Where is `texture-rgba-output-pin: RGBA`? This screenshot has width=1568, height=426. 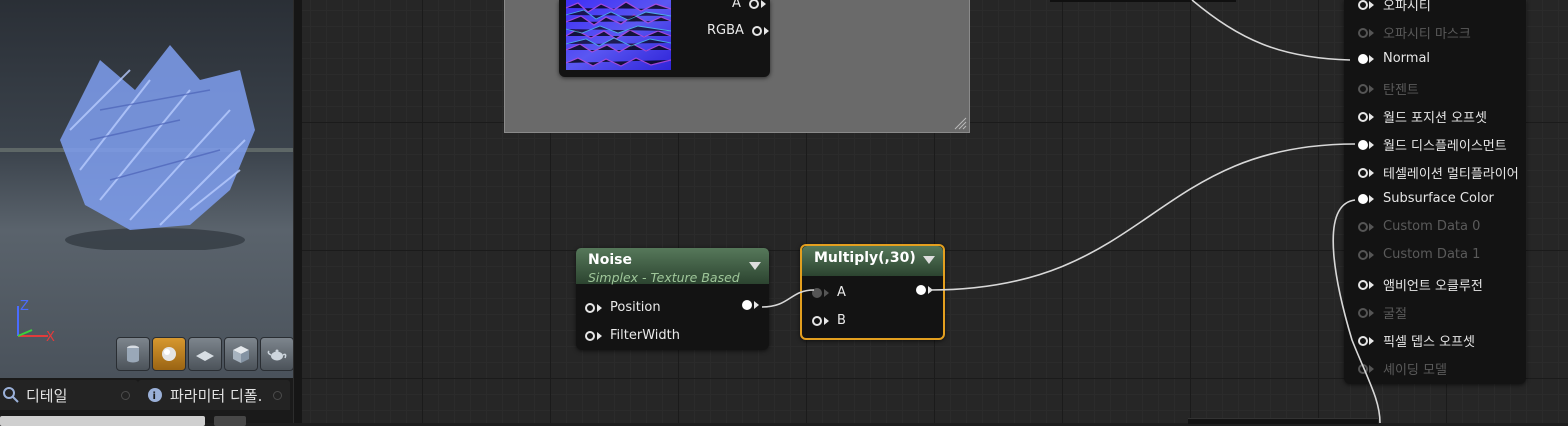 texture-rgba-output-pin: RGBA is located at coordinates (738, 30).